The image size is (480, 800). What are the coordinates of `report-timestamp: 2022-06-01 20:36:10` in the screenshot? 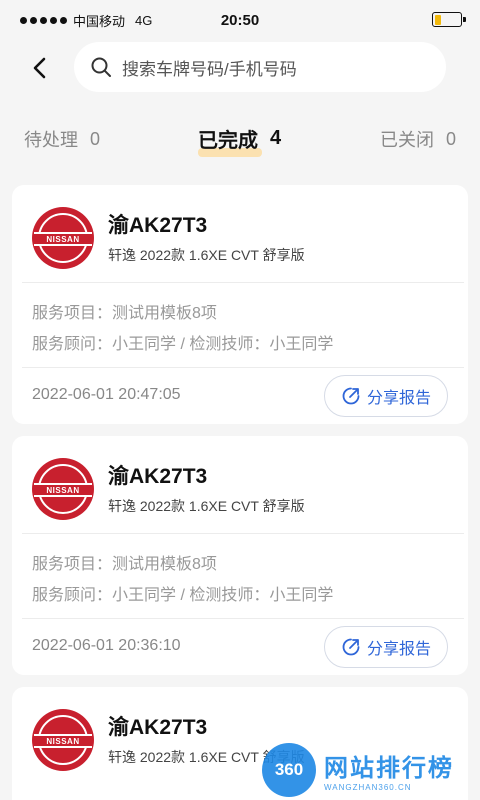 It's located at (106, 645).